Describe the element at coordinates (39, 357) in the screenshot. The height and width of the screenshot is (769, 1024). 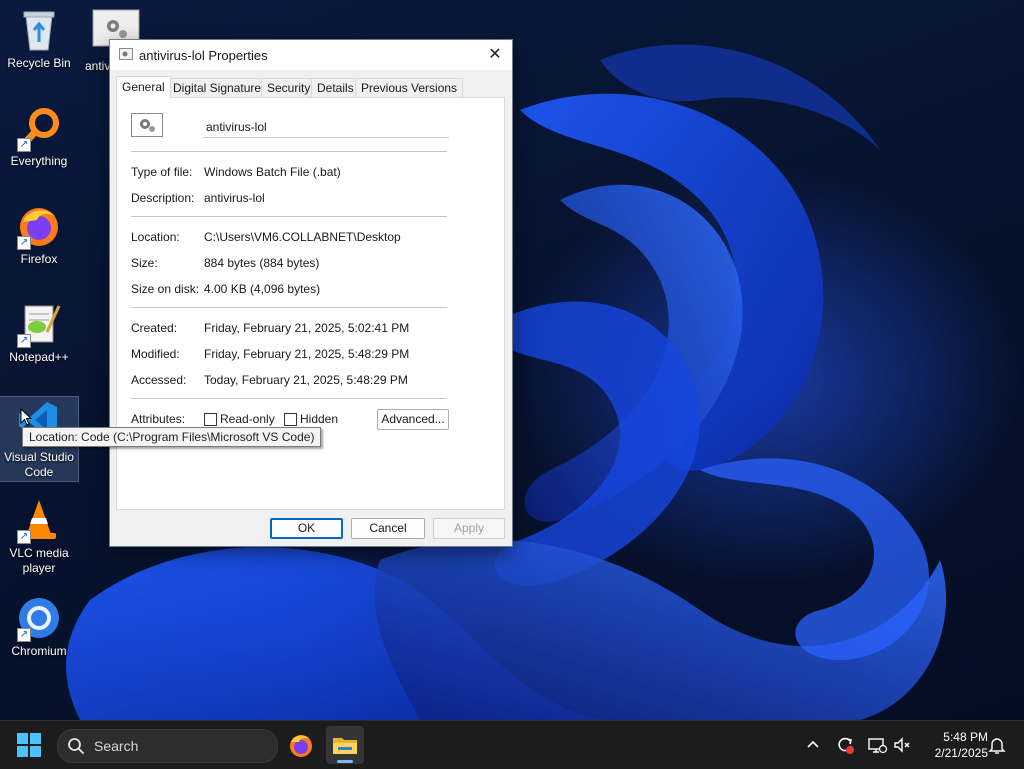
I see `desktop-icon-label: Notepad++` at that location.